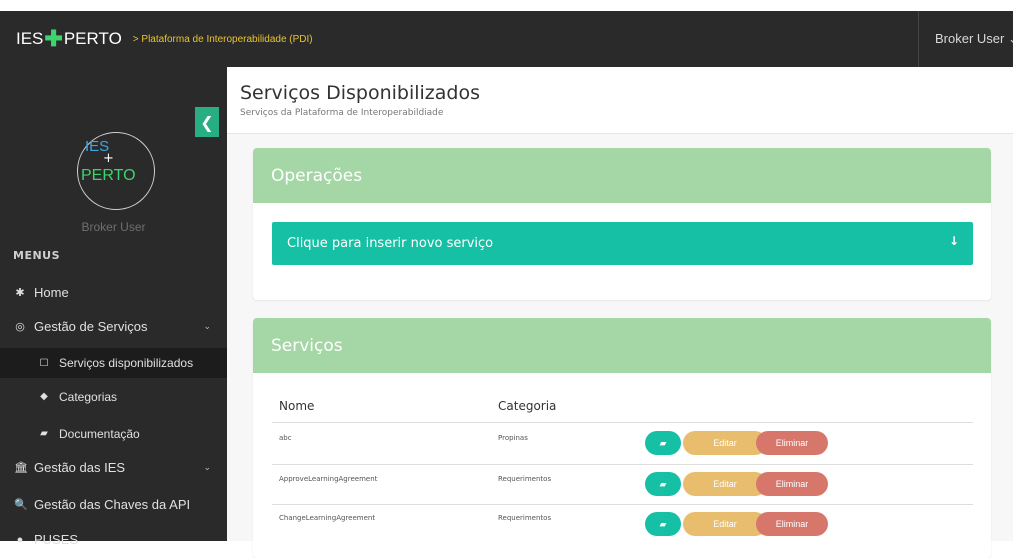  Describe the element at coordinates (51, 292) in the screenshot. I see `sidebar-item-label: Home` at that location.